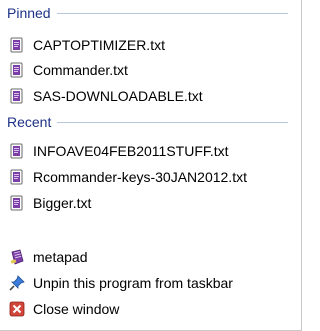 Image resolution: width=320 pixels, height=331 pixels. I want to click on task-open-metapad: metapad, so click(151, 257).